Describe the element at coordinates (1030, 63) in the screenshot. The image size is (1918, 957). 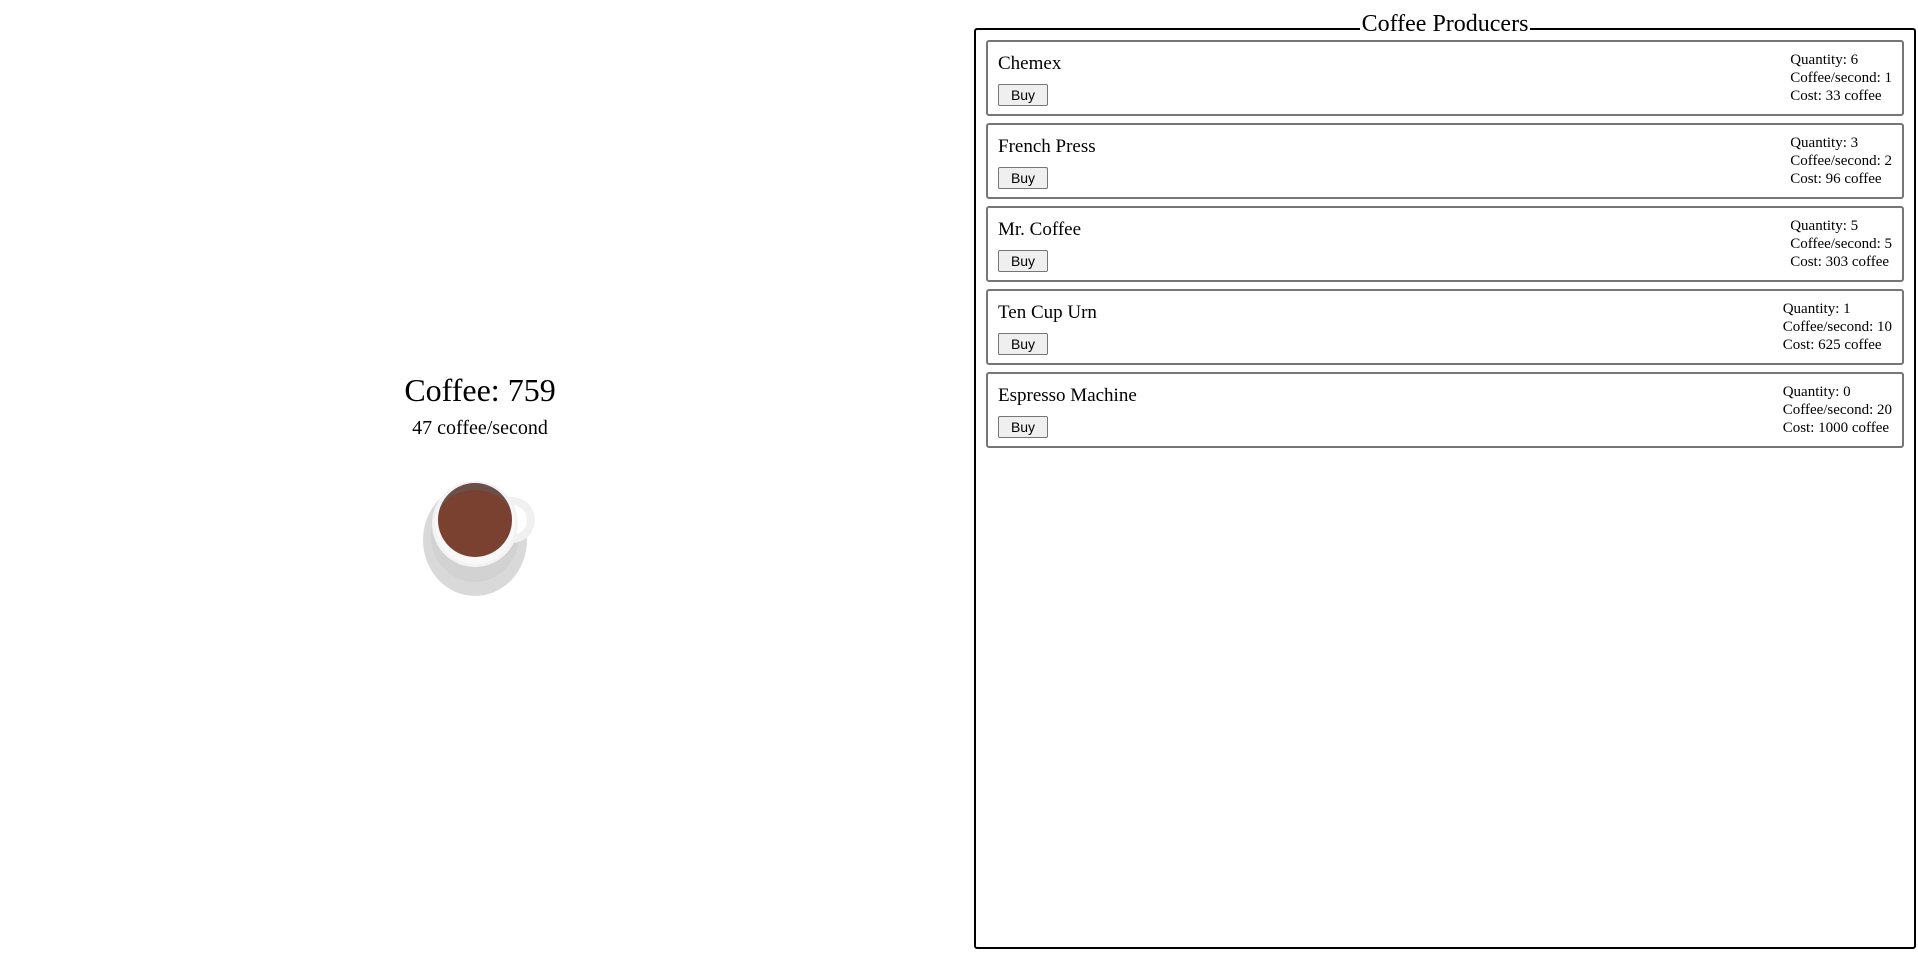
I see `producer-name: Chemex` at that location.